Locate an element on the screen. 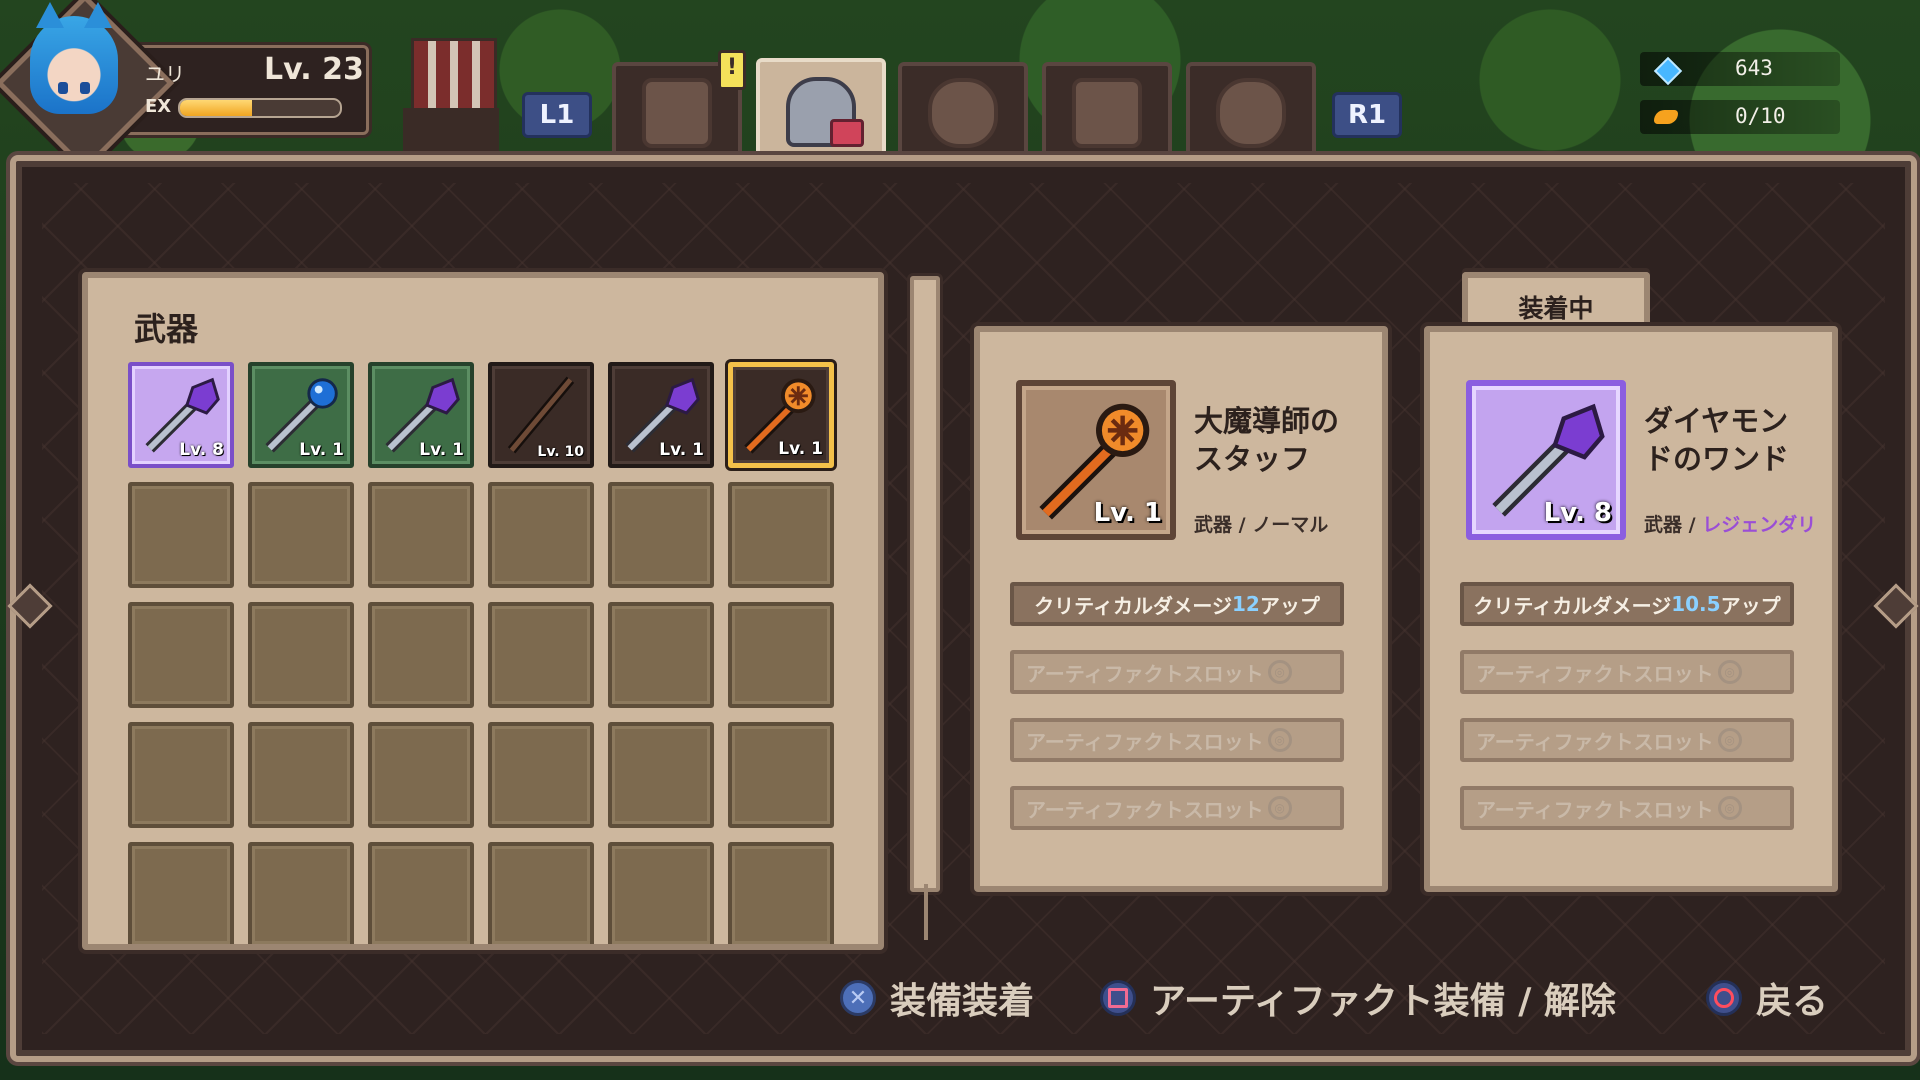 The image size is (1920, 1080). artifact-hint: アーティファクト装備 / 解除 is located at coordinates (1358, 998).